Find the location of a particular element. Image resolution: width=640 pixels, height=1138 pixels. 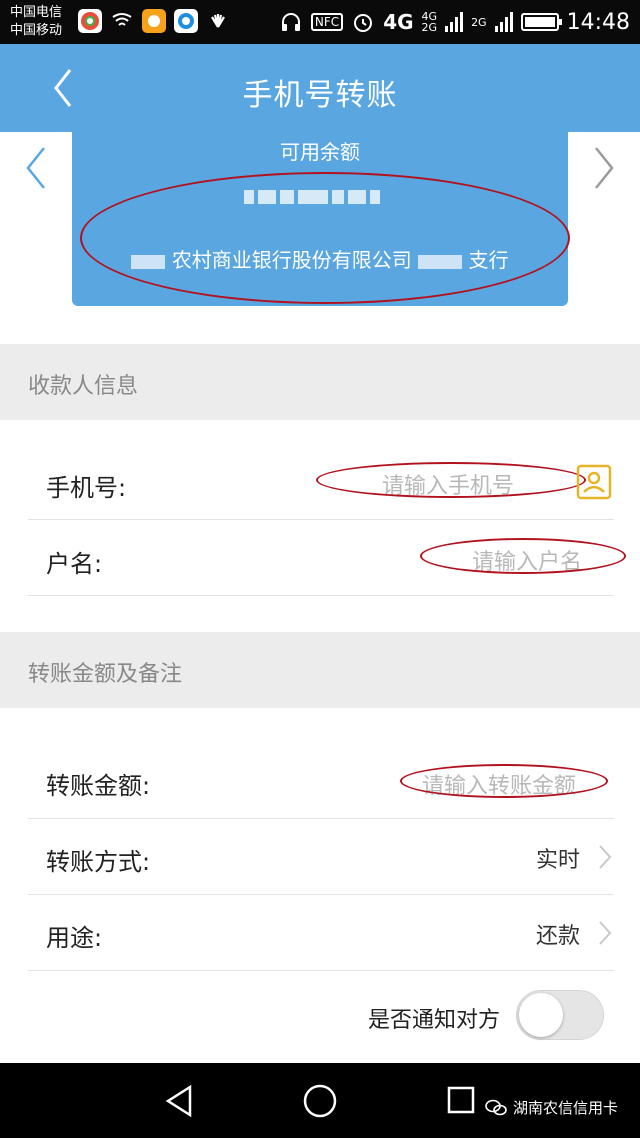

notify-toggle is located at coordinates (560, 1015).